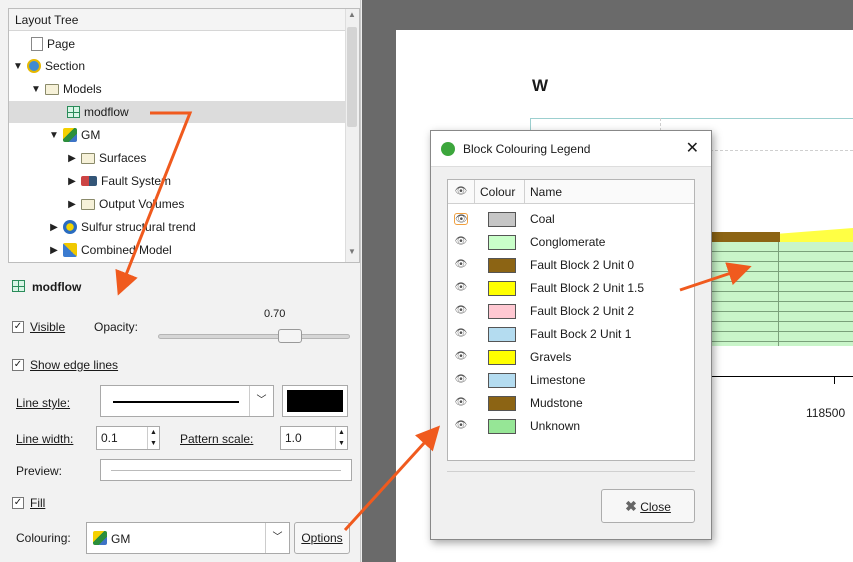 This screenshot has height=562, width=853. What do you see at coordinates (715, 277) in the screenshot?
I see `arrow-legend-to-model` at bounding box center [715, 277].